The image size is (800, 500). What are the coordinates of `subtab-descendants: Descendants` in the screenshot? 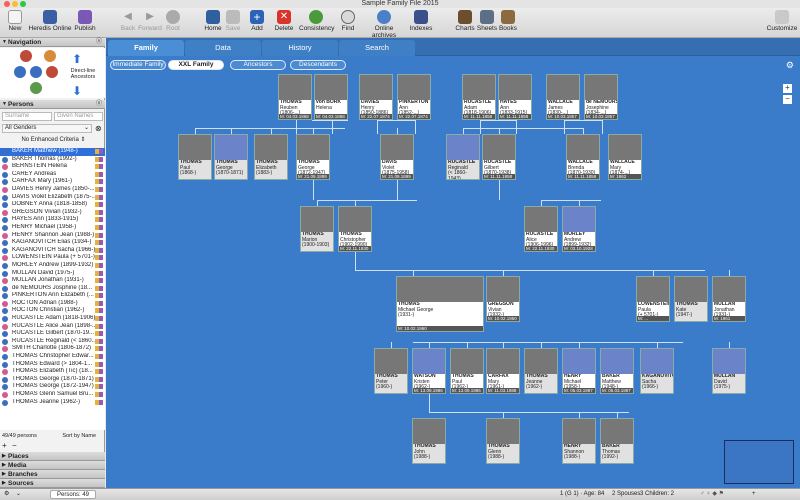 It's located at (318, 65).